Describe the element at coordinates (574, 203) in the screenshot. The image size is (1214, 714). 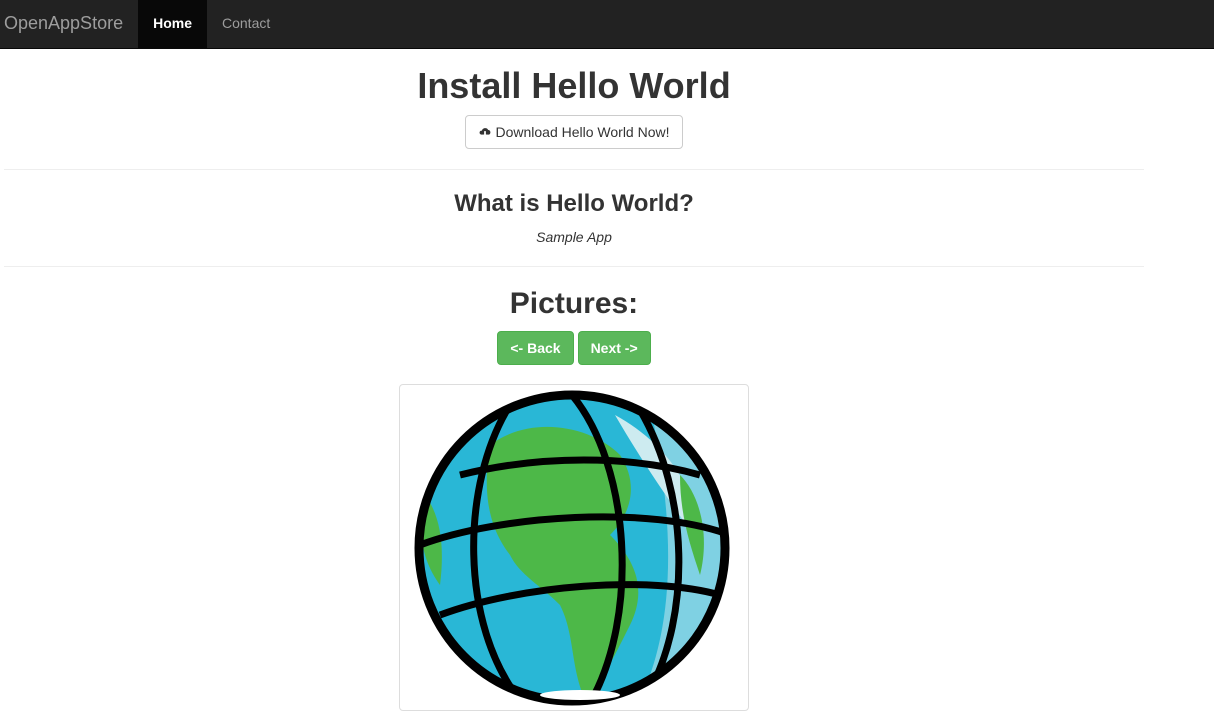
I see `about-heading: What is Hello World?` at that location.